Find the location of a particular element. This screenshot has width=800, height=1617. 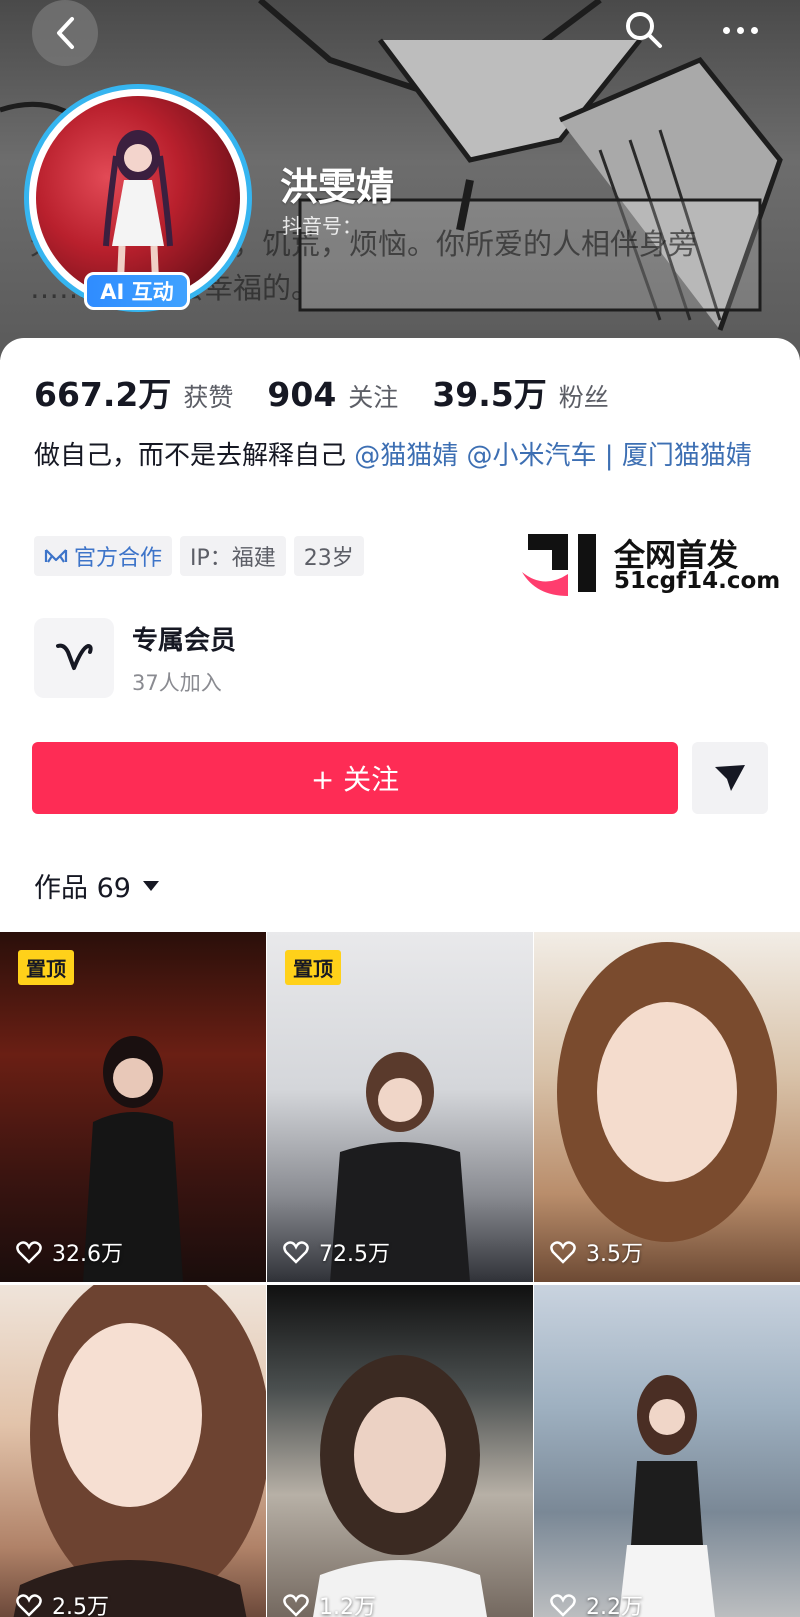

stat-label: 粉丝 is located at coordinates (583, 397).